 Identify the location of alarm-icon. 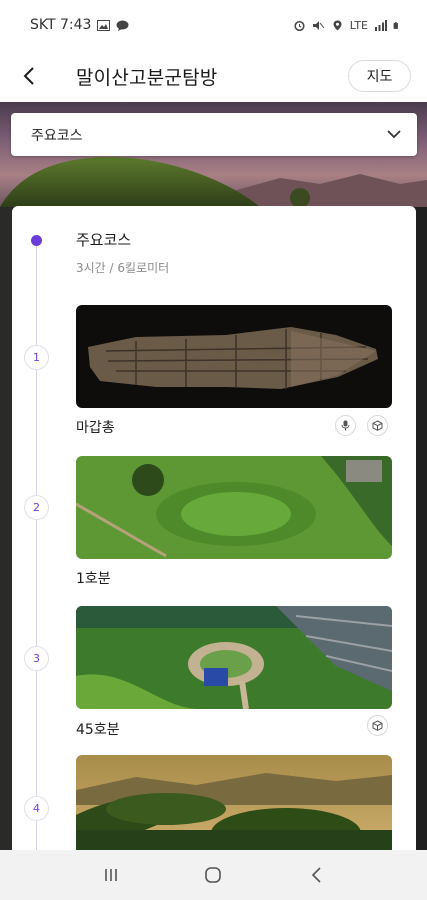
(299, 25).